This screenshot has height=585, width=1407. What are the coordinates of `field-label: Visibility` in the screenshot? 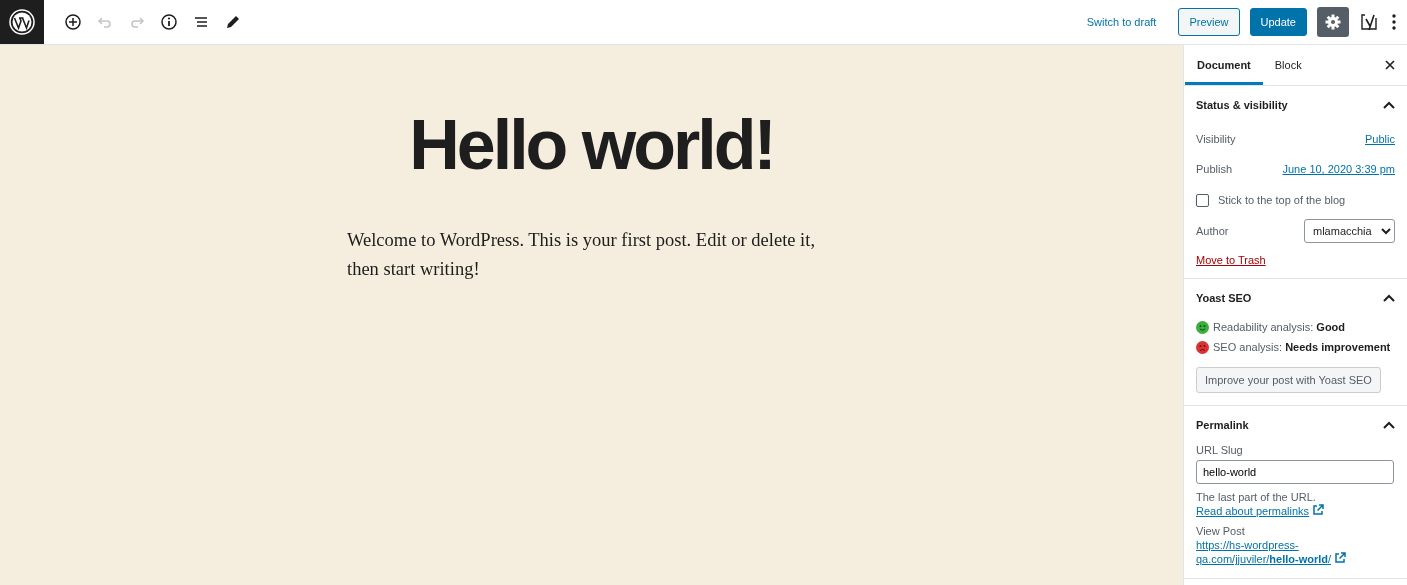 It's located at (1216, 139).